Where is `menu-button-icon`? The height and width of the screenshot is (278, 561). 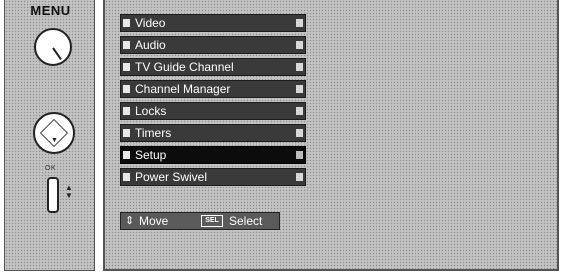
menu-button-icon is located at coordinates (53, 47).